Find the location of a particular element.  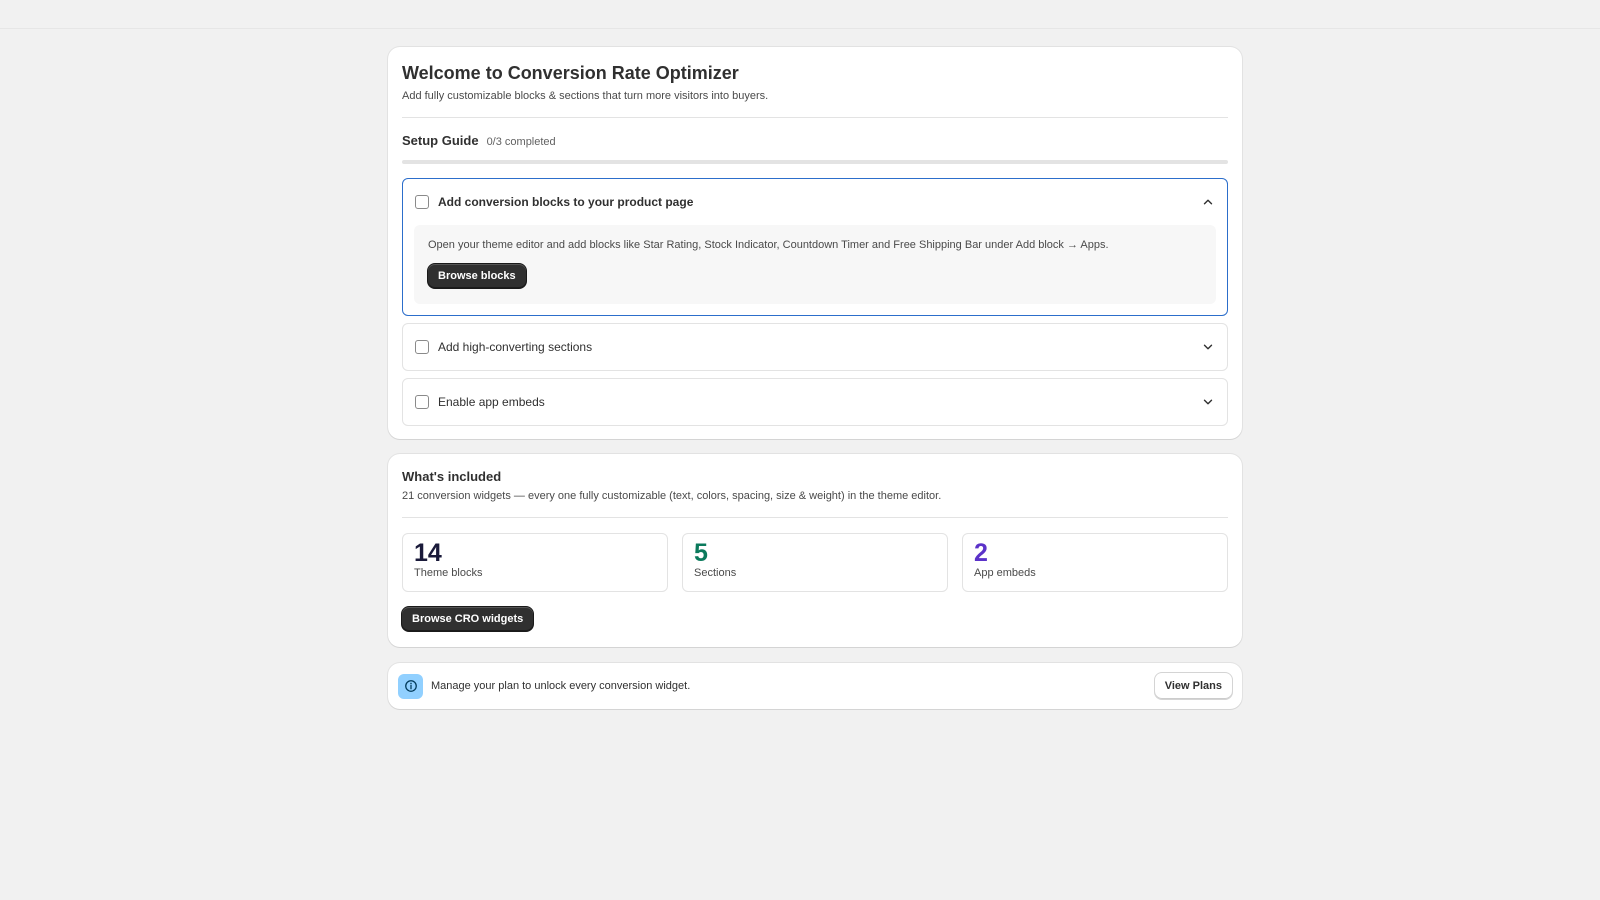

setup-step-sections: Add high-converting sections is located at coordinates (815, 347).